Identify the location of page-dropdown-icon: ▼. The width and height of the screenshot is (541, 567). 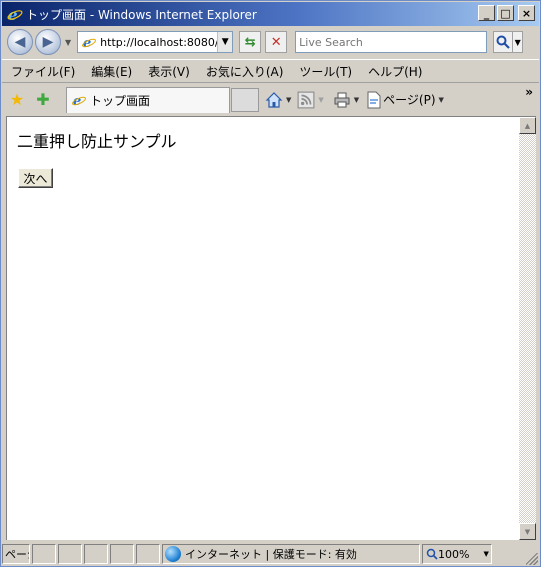
(441, 100).